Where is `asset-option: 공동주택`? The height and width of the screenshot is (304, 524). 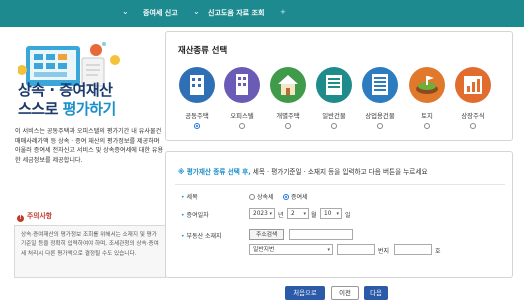
asset-option: 공동주택 is located at coordinates (197, 100).